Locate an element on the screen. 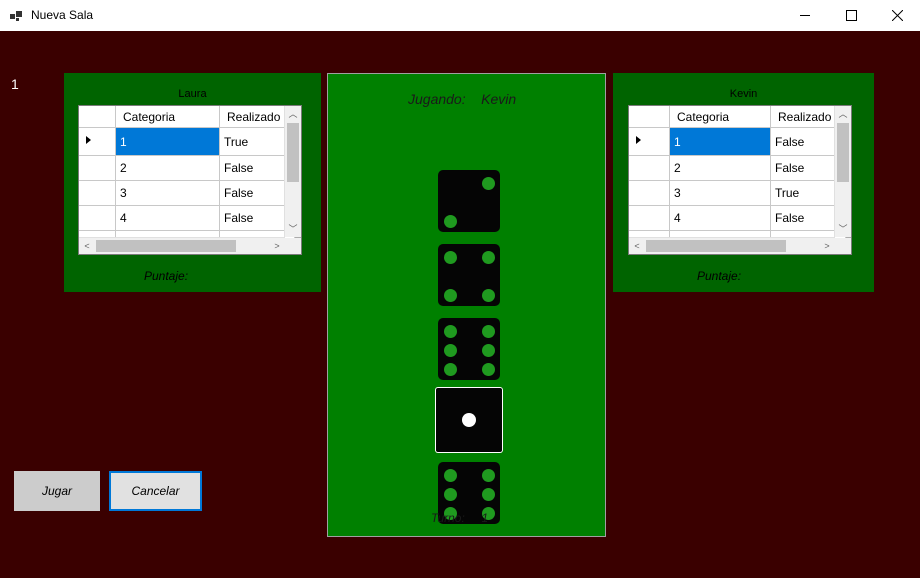 This screenshot has height=578, width=920. app-icon is located at coordinates (16, 16).